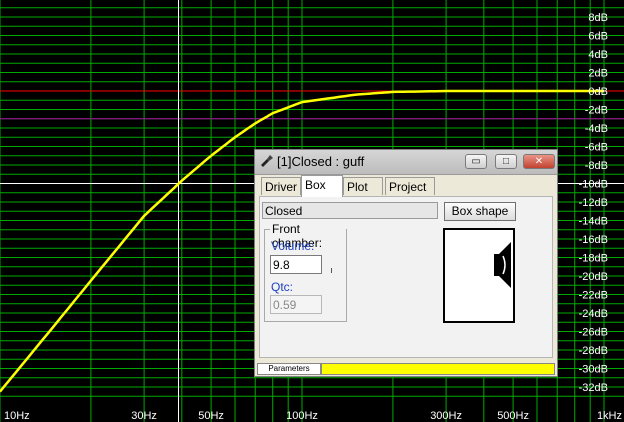  Describe the element at coordinates (438, 369) in the screenshot. I see `parameters-bar` at that location.